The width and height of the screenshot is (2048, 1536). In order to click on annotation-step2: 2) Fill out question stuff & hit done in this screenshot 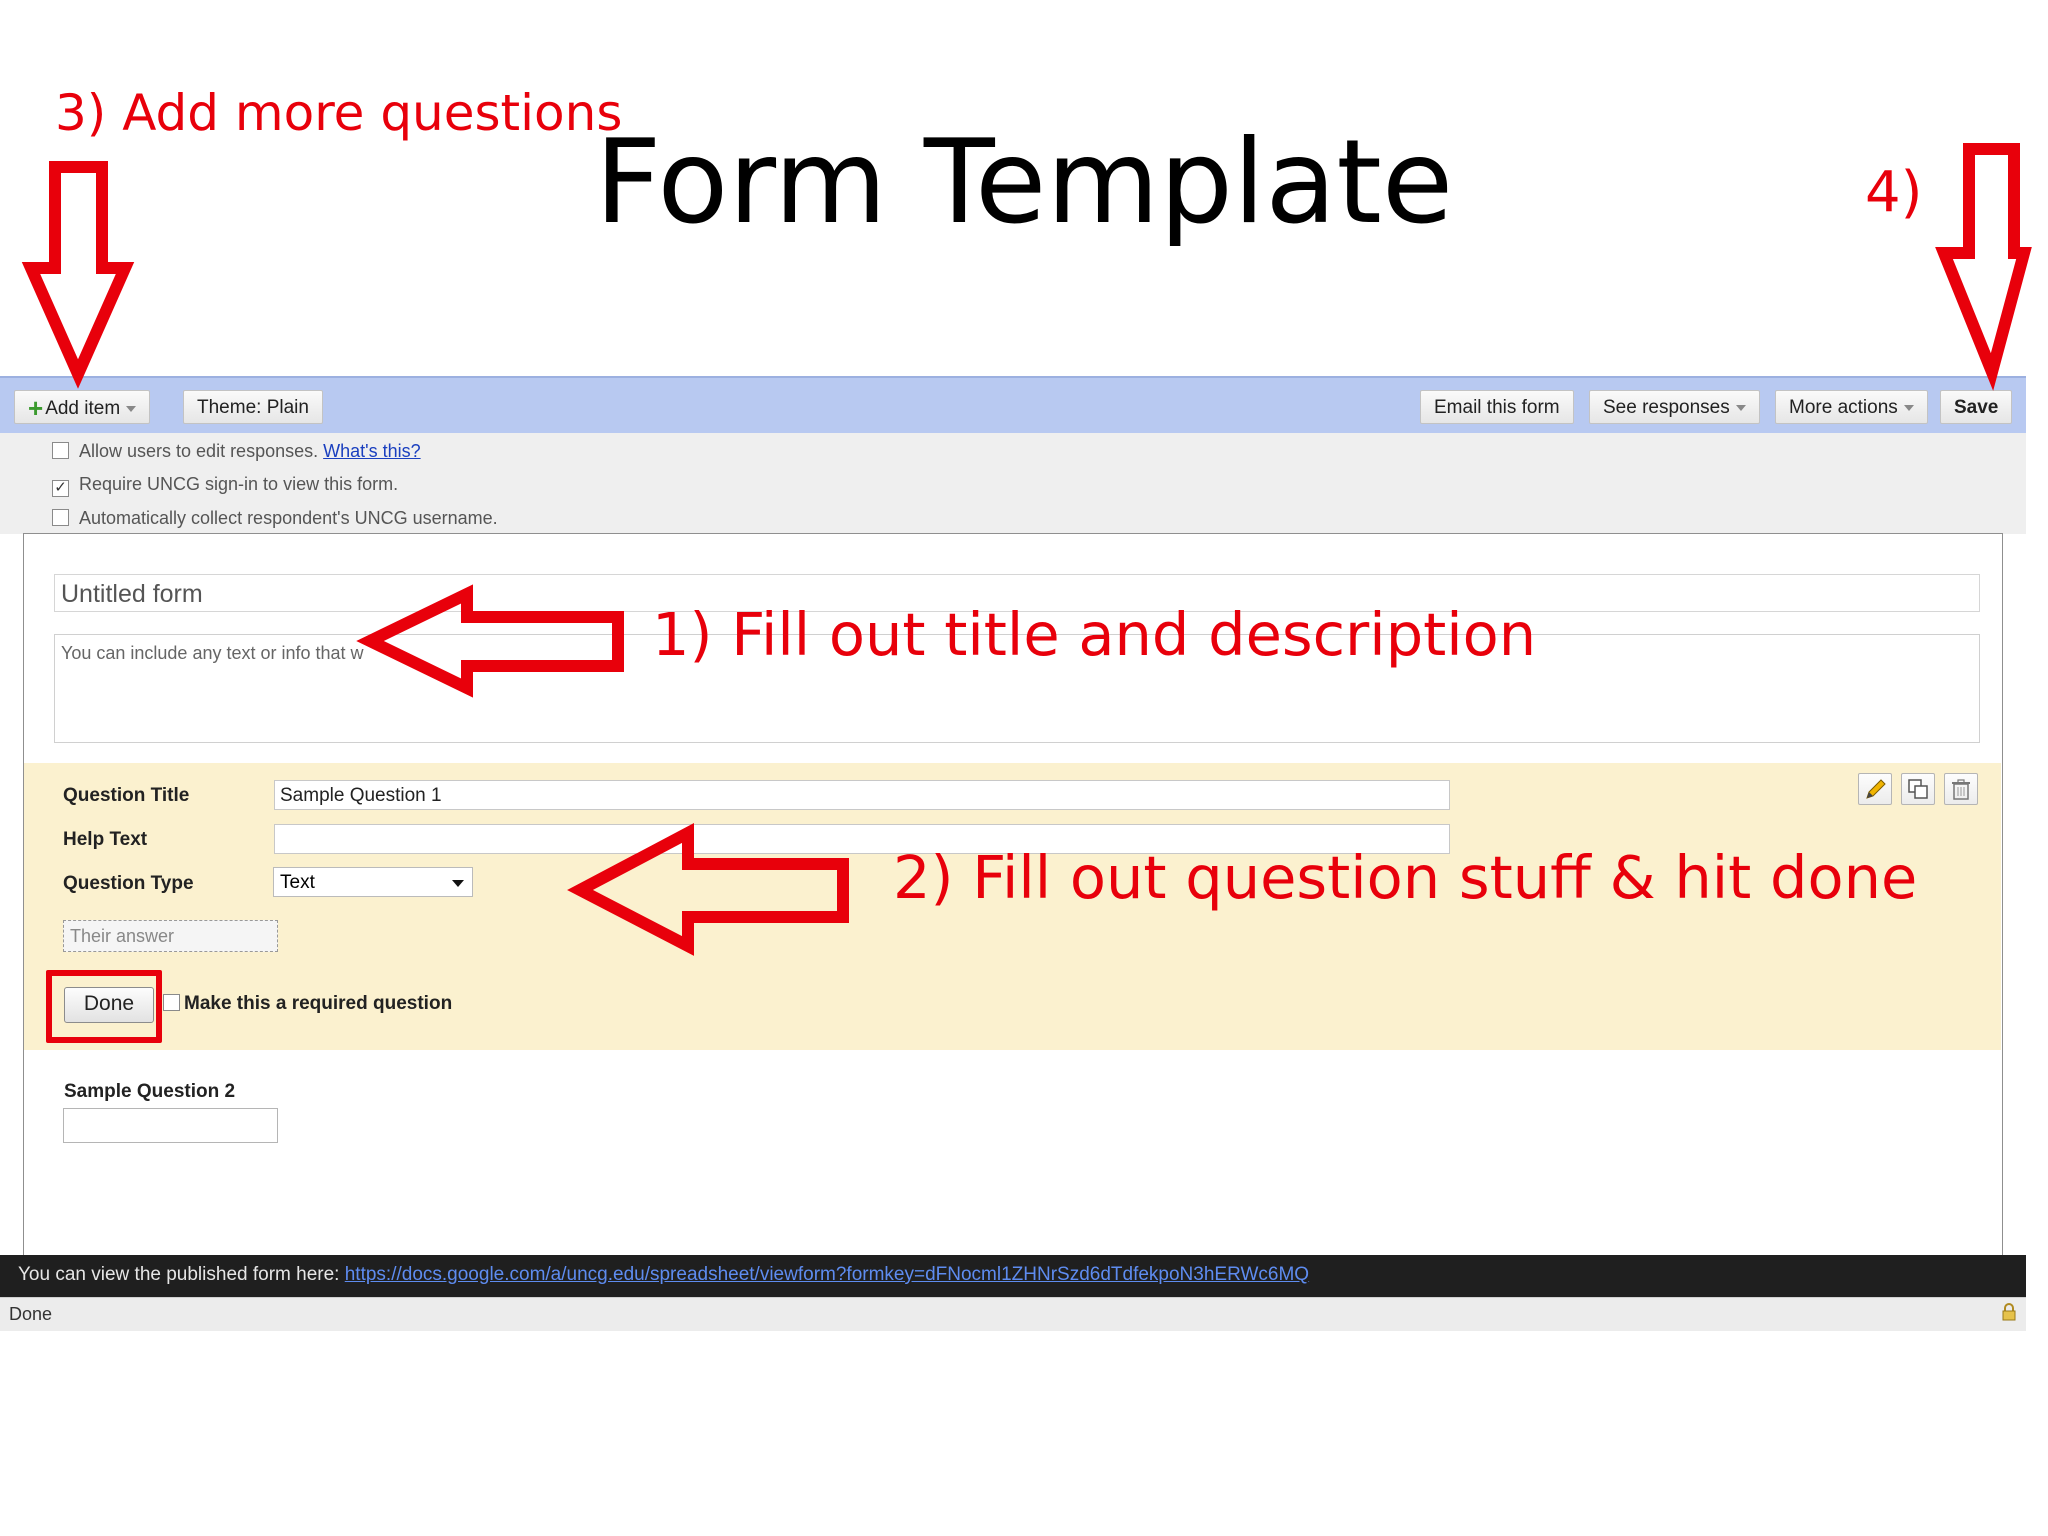, I will do `click(1405, 877)`.